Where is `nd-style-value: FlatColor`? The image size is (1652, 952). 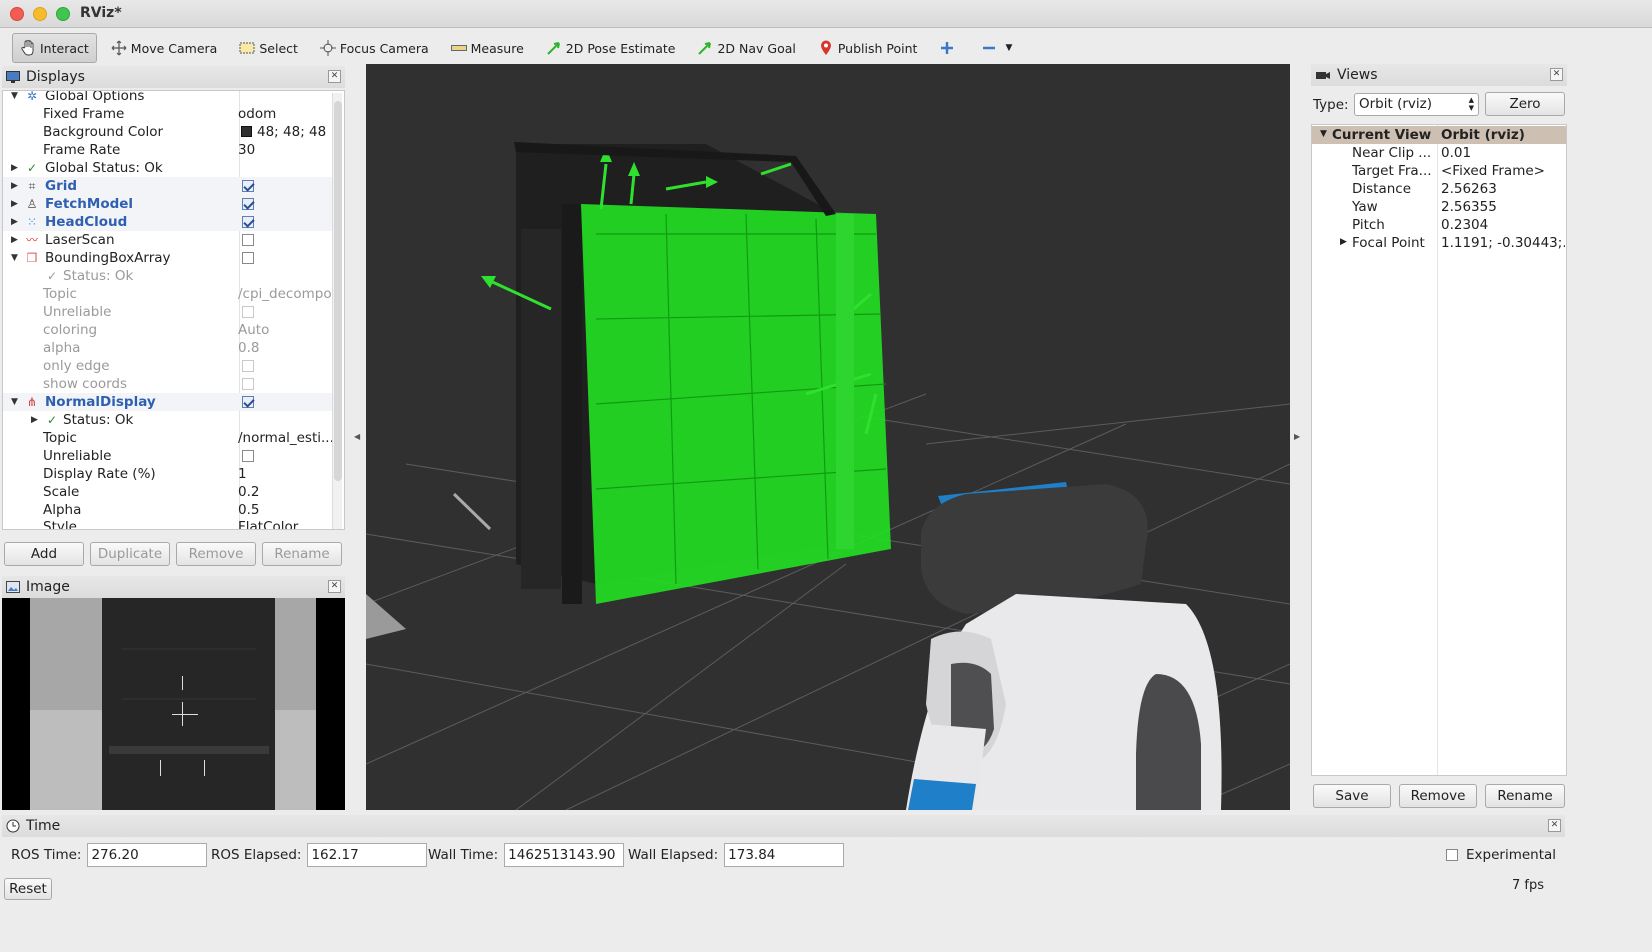
nd-style-value: FlatColor is located at coordinates (285, 524).